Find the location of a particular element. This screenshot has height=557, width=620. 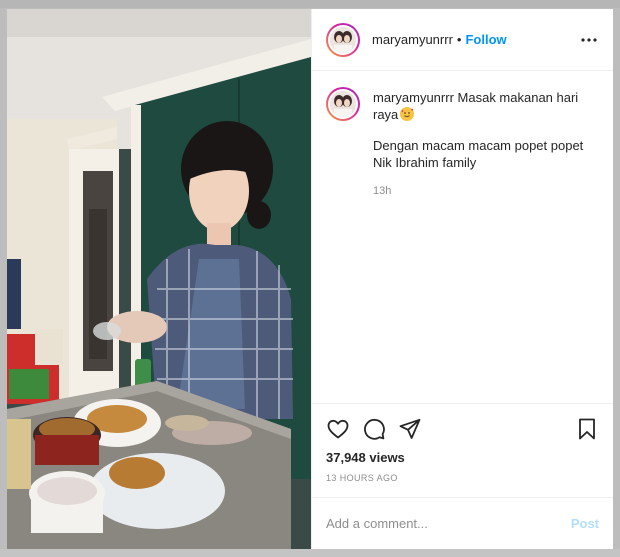

caption-avatar-image is located at coordinates (343, 104).